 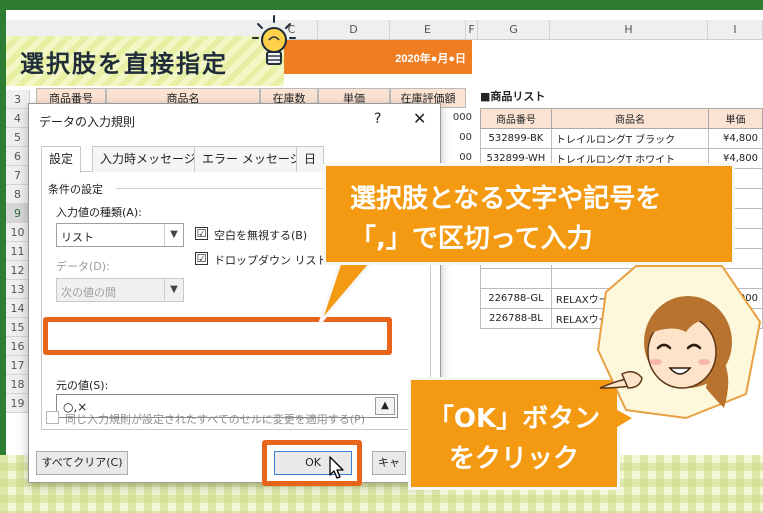 What do you see at coordinates (120, 235) in the screenshot?
I see `allow-select: リスト ▼` at bounding box center [120, 235].